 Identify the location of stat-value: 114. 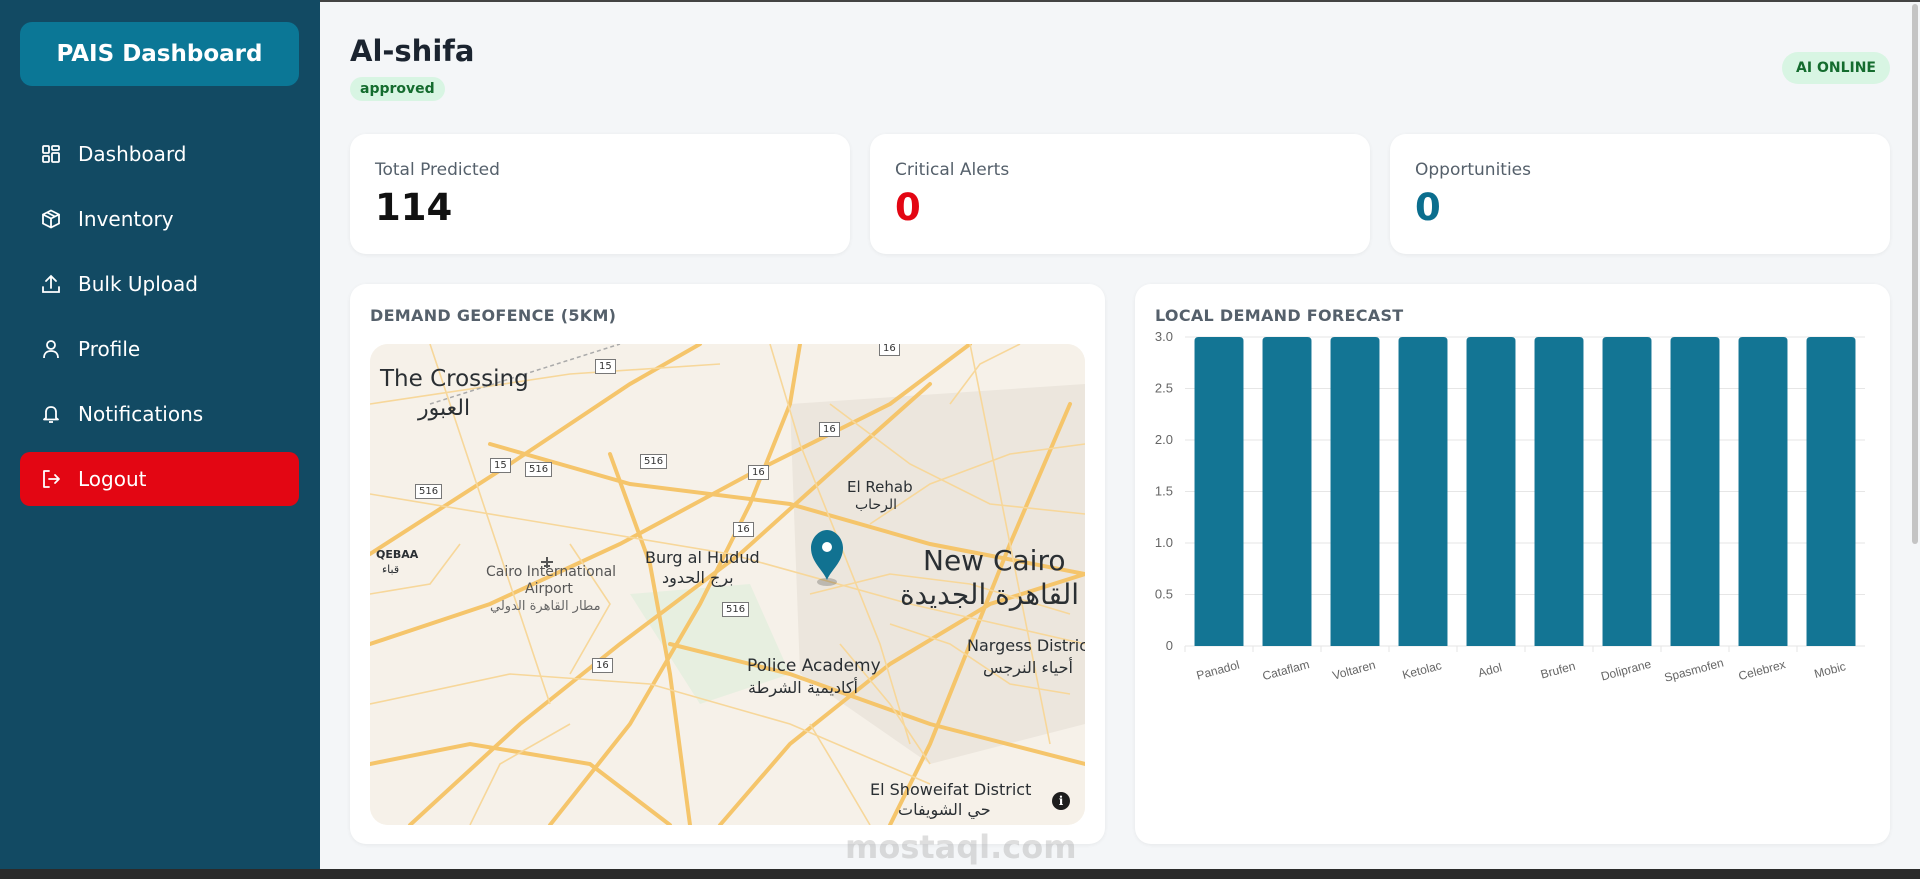
(414, 207).